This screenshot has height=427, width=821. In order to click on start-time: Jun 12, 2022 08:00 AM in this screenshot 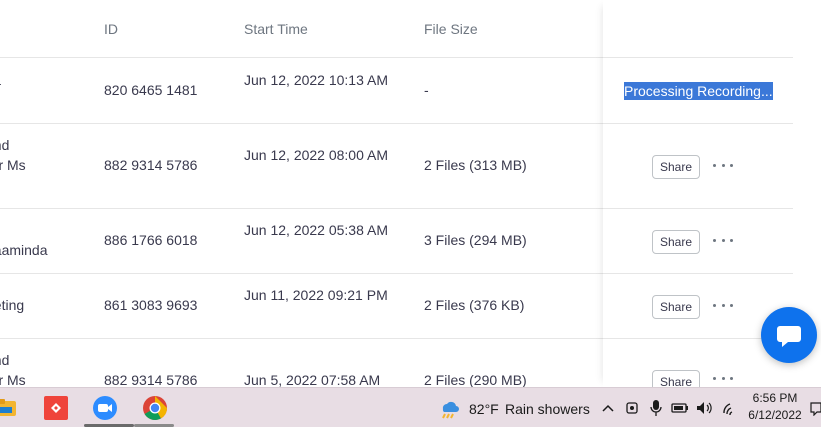, I will do `click(316, 155)`.